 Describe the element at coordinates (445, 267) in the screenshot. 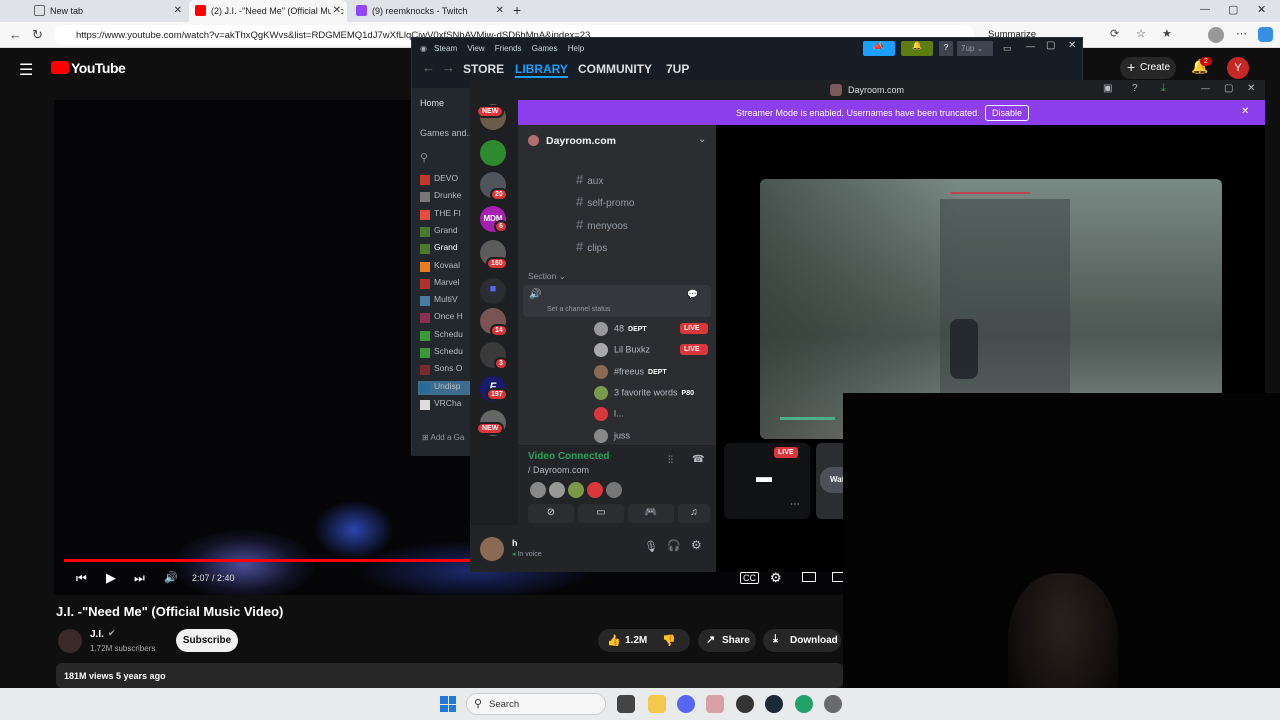

I see `steam-game-item: Kovaal` at that location.